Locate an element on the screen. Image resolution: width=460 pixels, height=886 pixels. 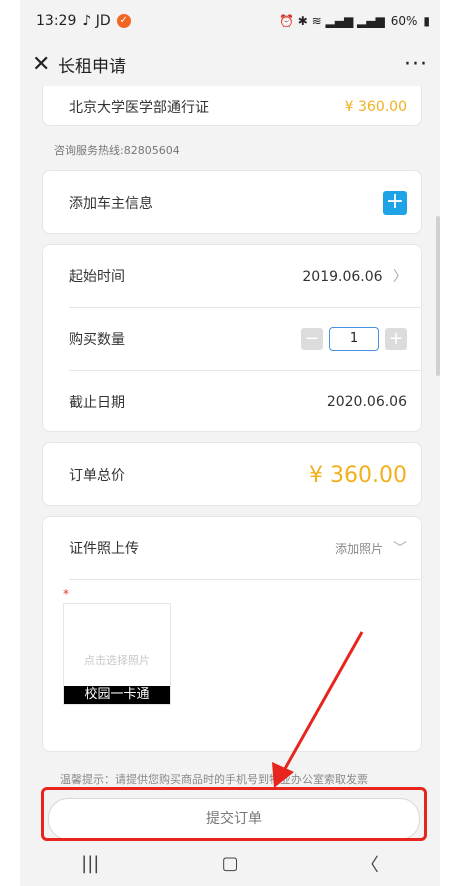
recent-apps-icon: ||| is located at coordinates (90, 863).